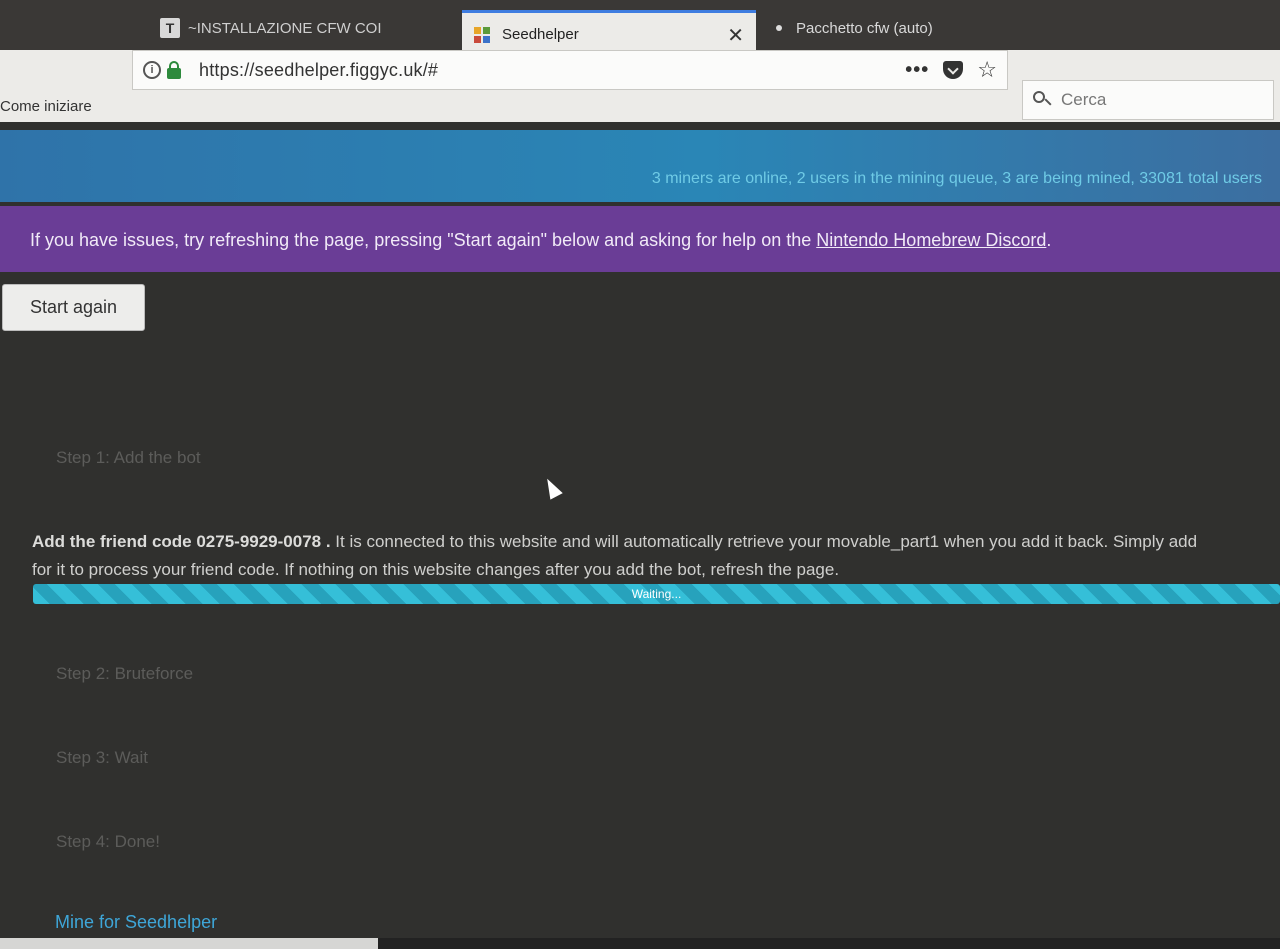  Describe the element at coordinates (1084, 99) in the screenshot. I see `search-placeholder: Cerca` at that location.